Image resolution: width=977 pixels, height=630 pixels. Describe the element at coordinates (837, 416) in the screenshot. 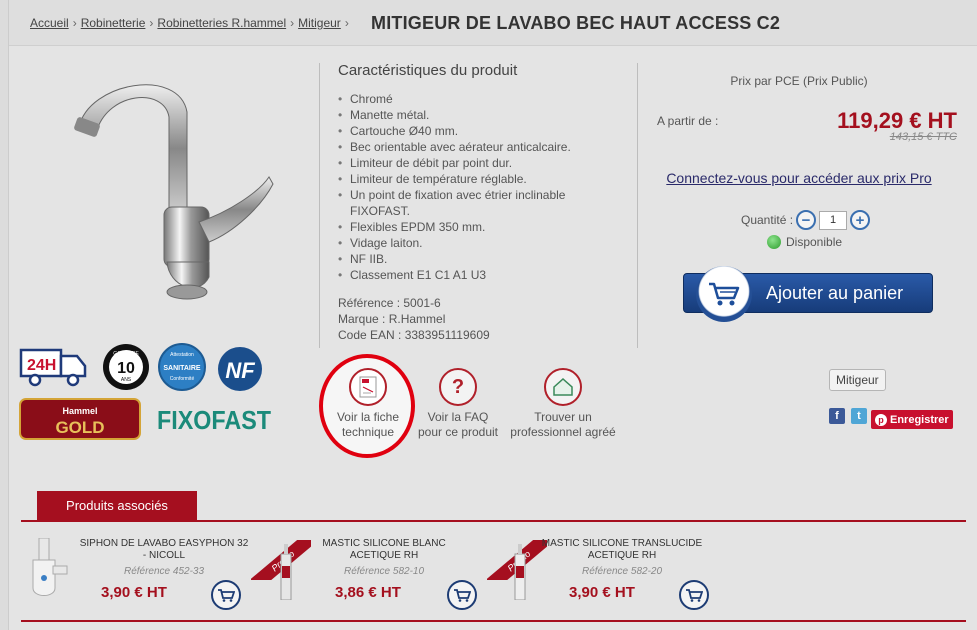

I see `facebook-icon: f` at that location.